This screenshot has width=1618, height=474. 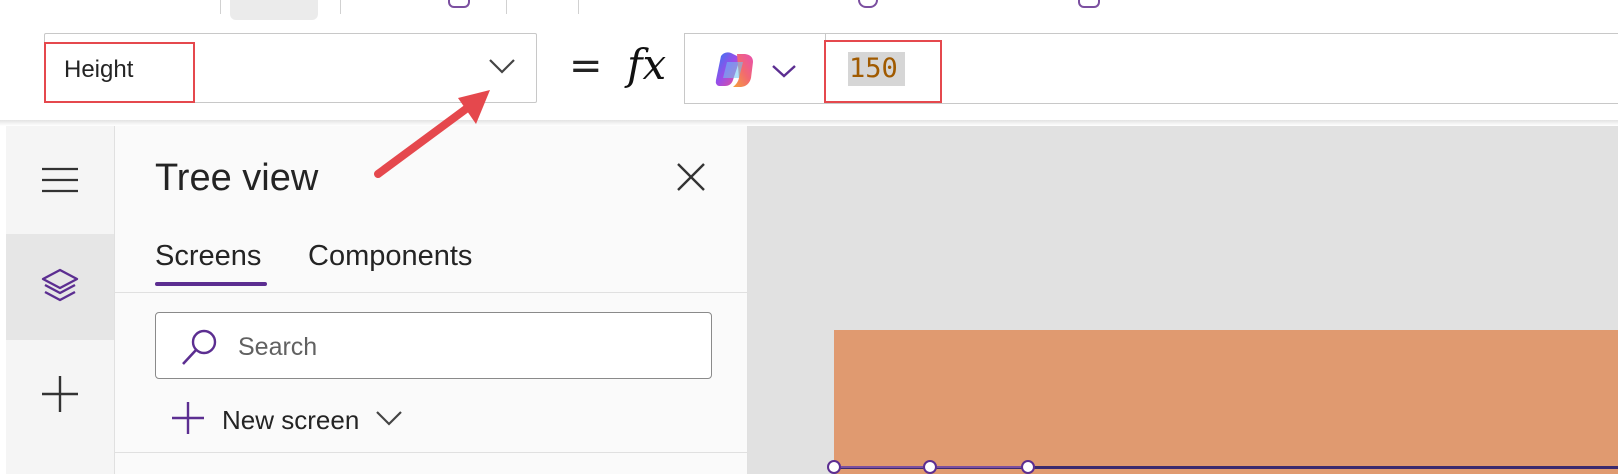 What do you see at coordinates (208, 256) in the screenshot?
I see `tab-screens: Screens` at bounding box center [208, 256].